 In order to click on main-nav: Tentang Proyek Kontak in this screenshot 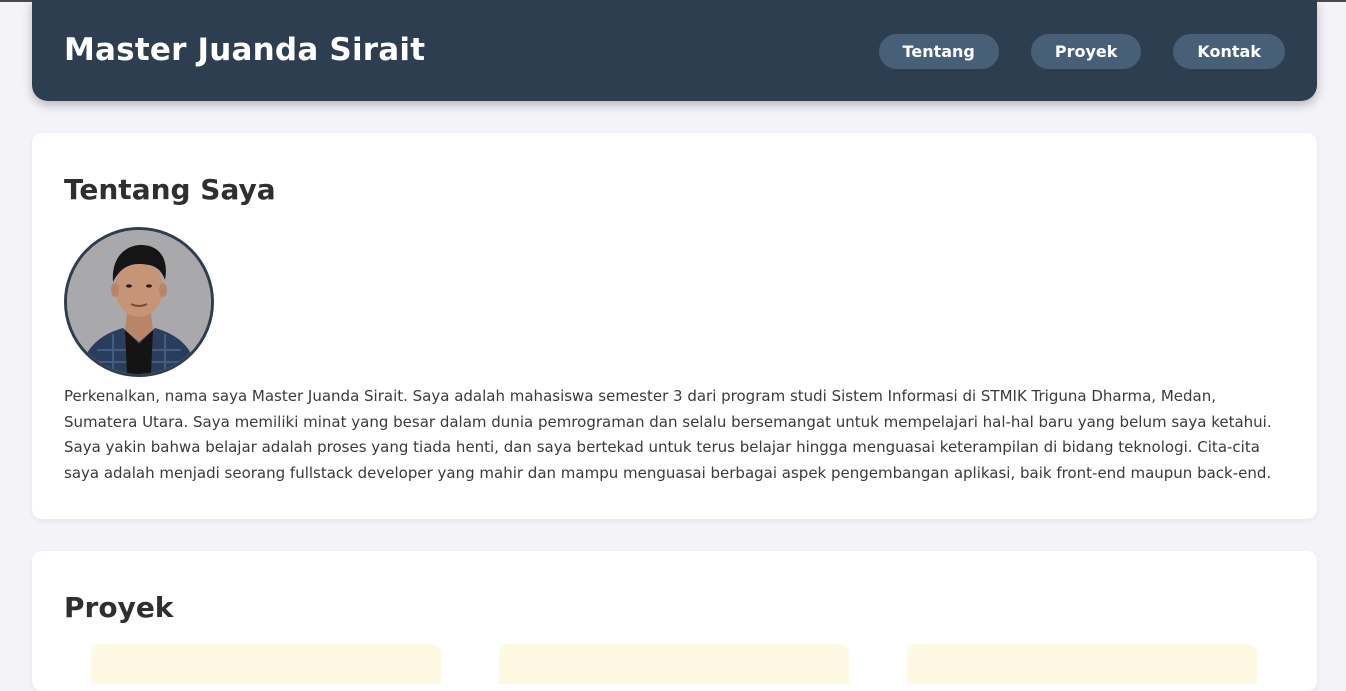, I will do `click(1081, 51)`.